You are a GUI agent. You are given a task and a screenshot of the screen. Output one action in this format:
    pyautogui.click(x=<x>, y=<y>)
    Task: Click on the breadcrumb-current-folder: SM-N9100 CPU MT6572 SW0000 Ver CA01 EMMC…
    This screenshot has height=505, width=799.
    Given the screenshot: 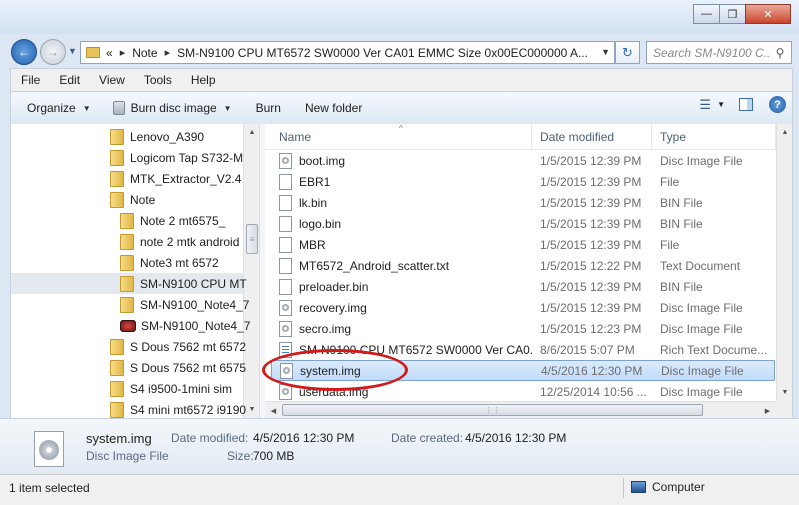 What is the action you would take?
    pyautogui.click(x=382, y=53)
    